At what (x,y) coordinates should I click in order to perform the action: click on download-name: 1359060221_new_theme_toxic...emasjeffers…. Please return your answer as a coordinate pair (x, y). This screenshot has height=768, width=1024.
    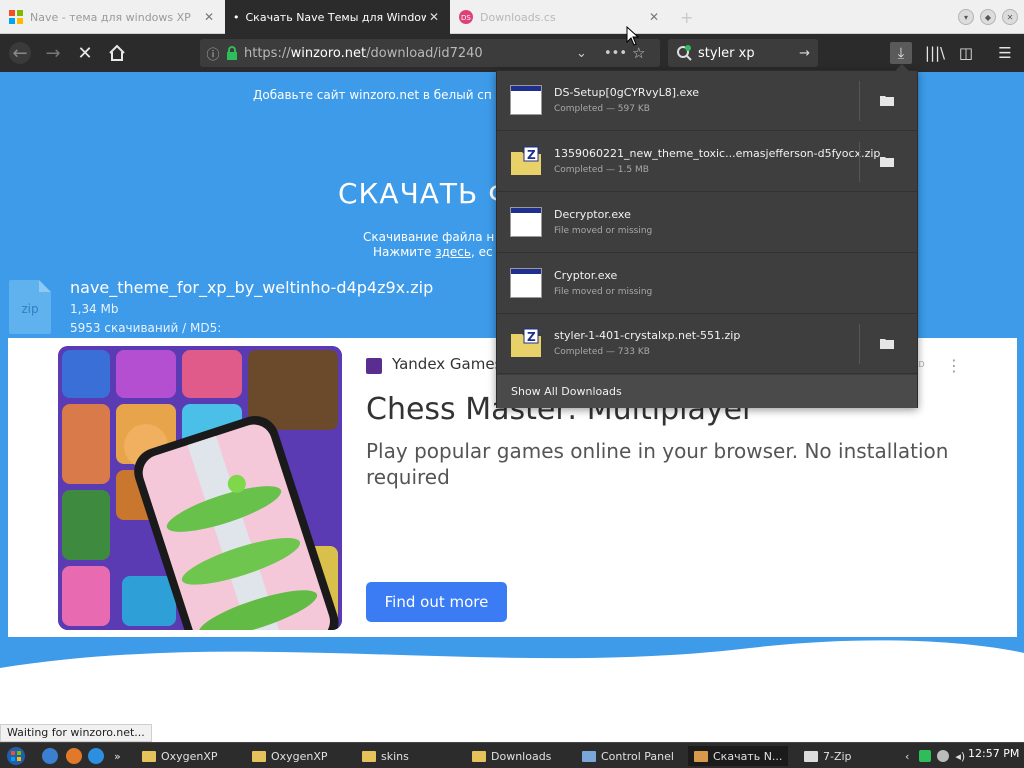
    Looking at the image, I should click on (717, 153).